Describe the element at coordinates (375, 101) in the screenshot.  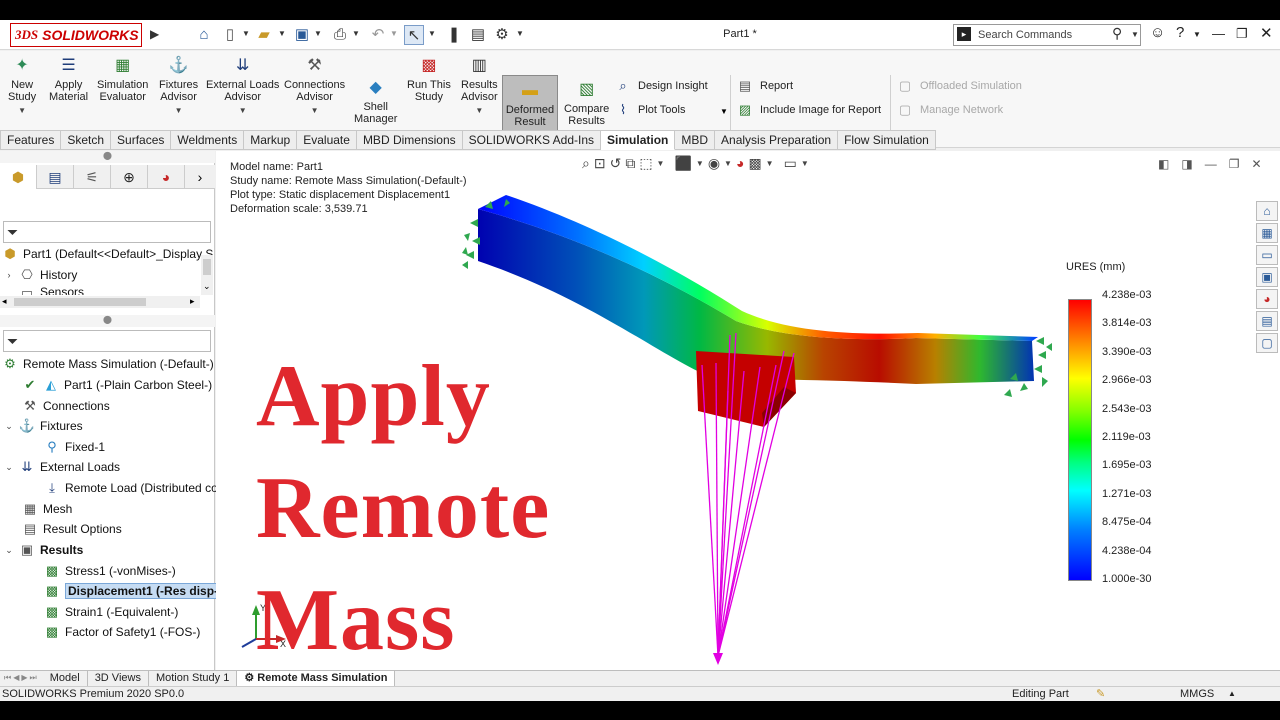
I see `shell-manager-button: ◆ Shell Manager` at that location.